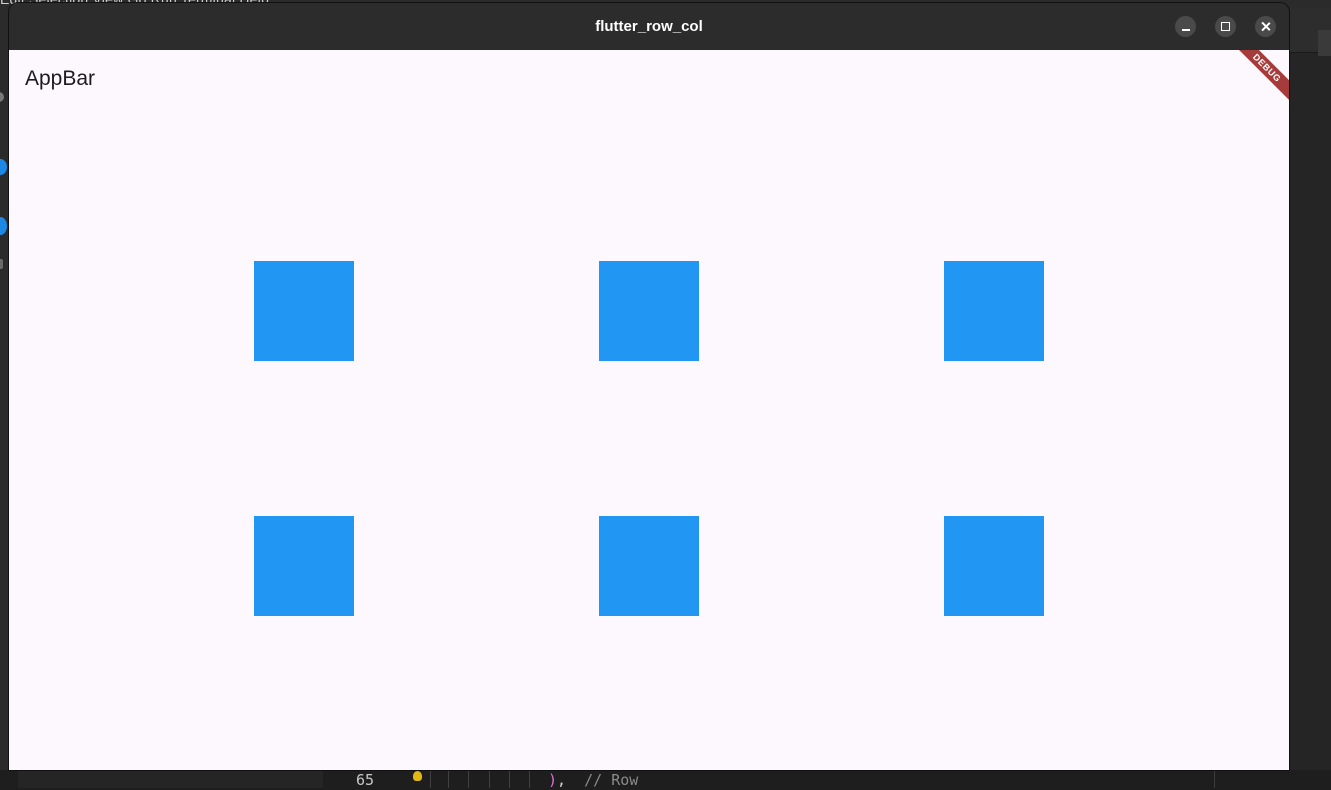 The image size is (1331, 790). I want to click on code-comma: ,, so click(562, 780).